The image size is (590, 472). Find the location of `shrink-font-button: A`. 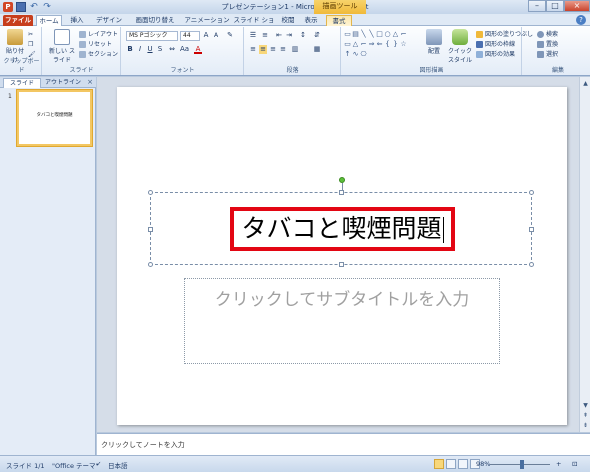

shrink-font-button: A is located at coordinates (216, 35).